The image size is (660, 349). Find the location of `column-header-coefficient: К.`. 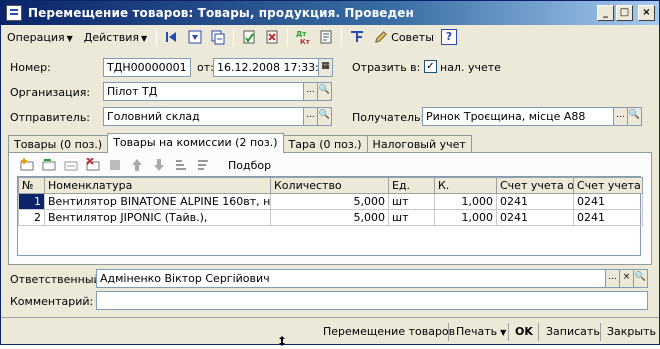

column-header-coefficient: К. is located at coordinates (465, 185).